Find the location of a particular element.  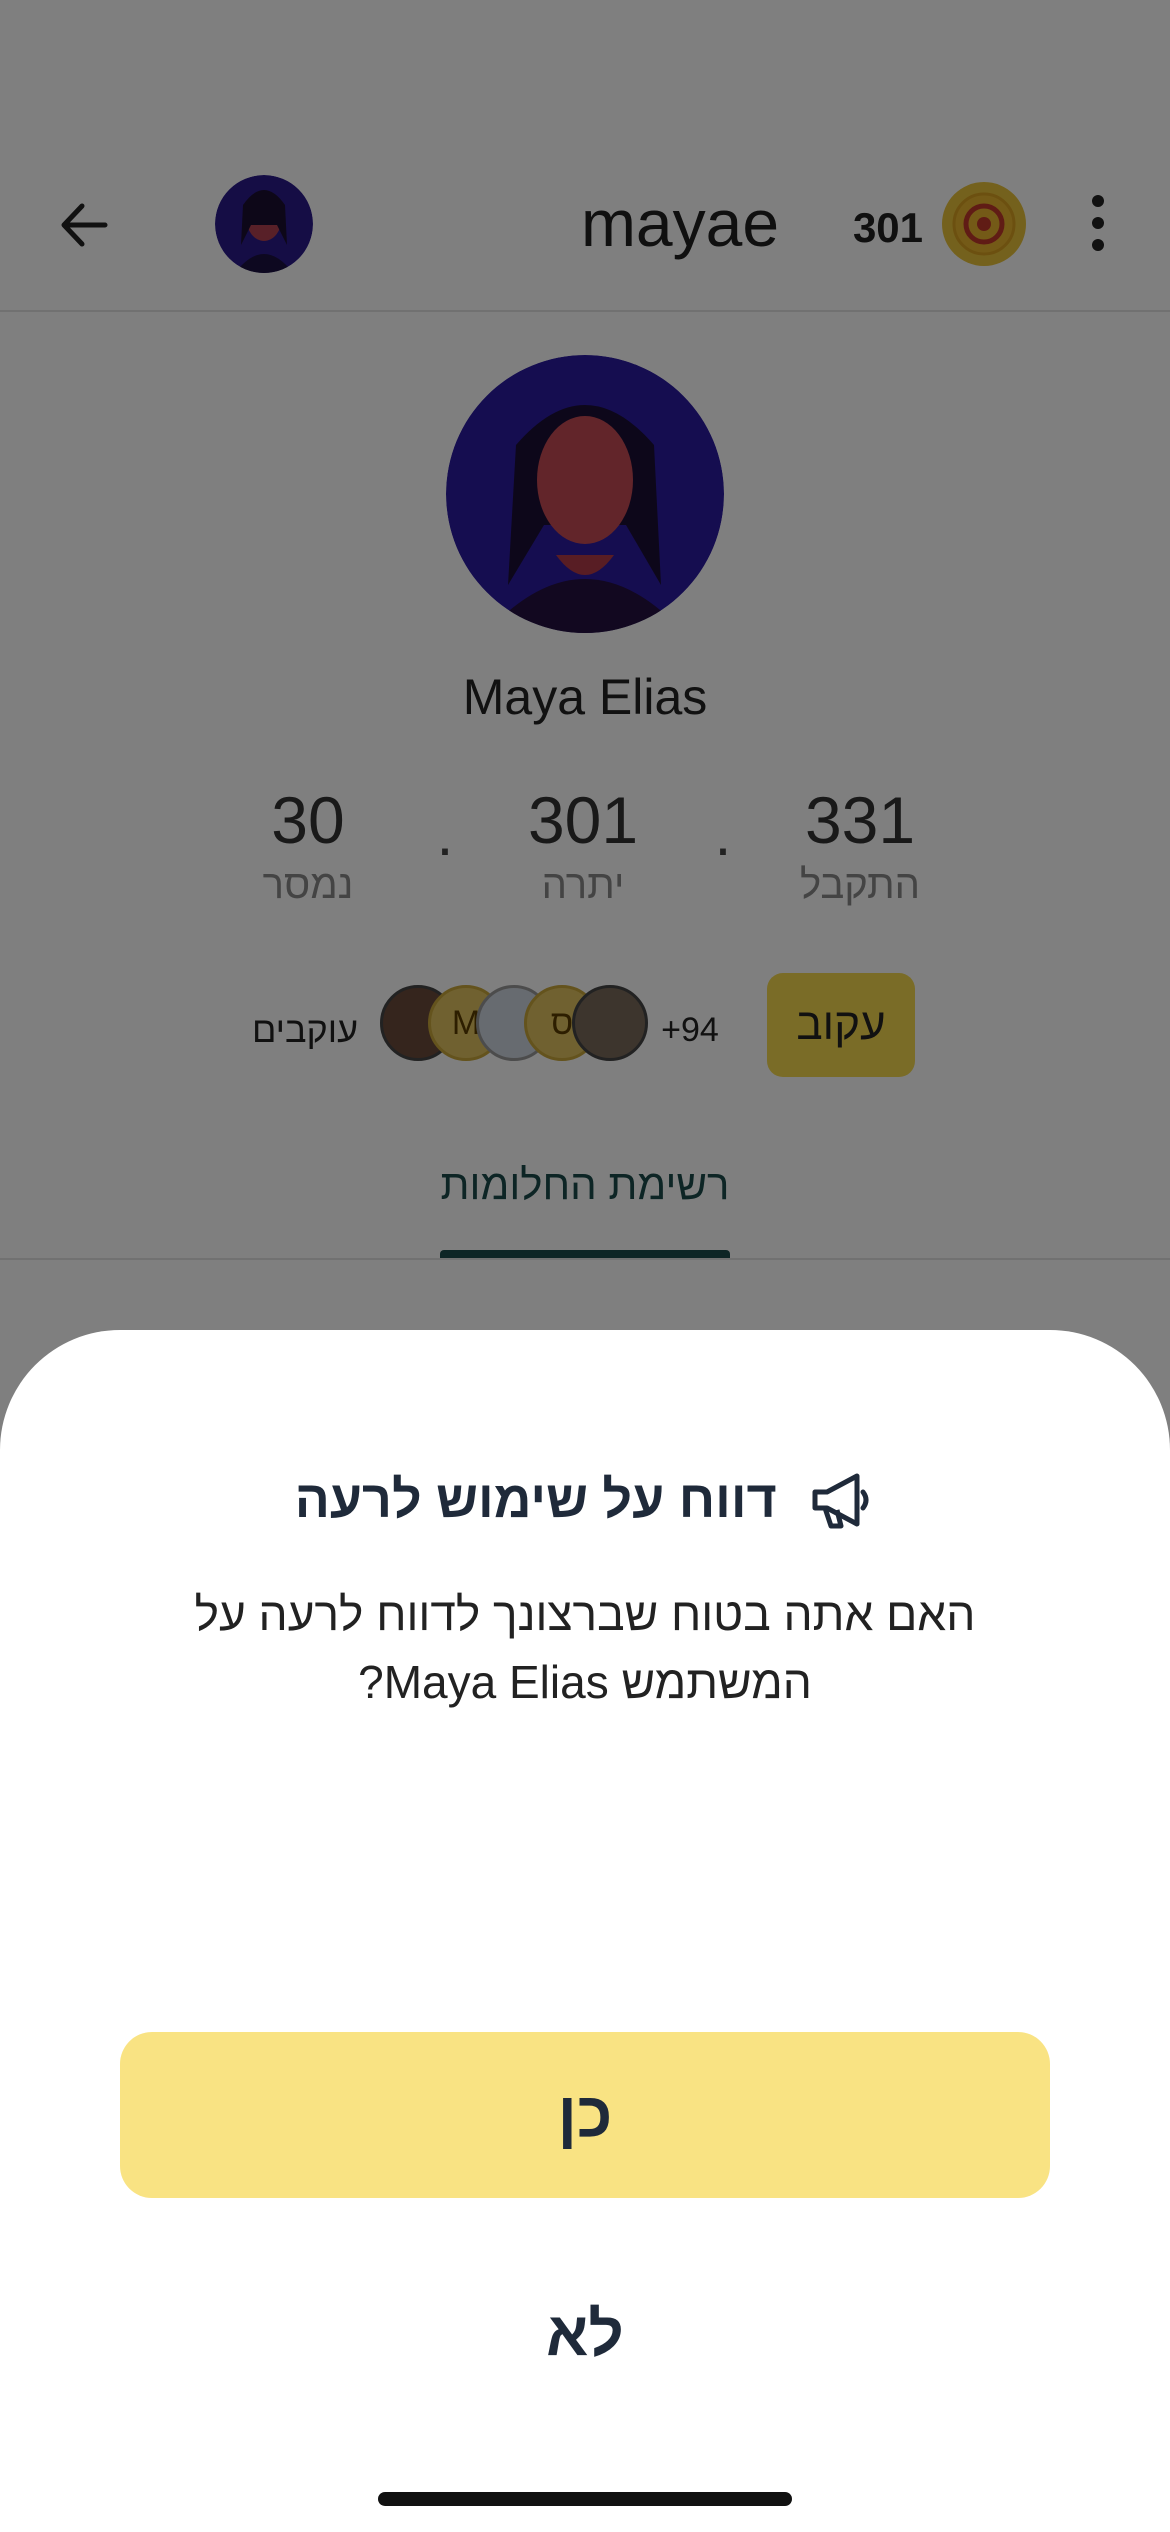

confirm-yes-button: כן is located at coordinates (585, 2115).